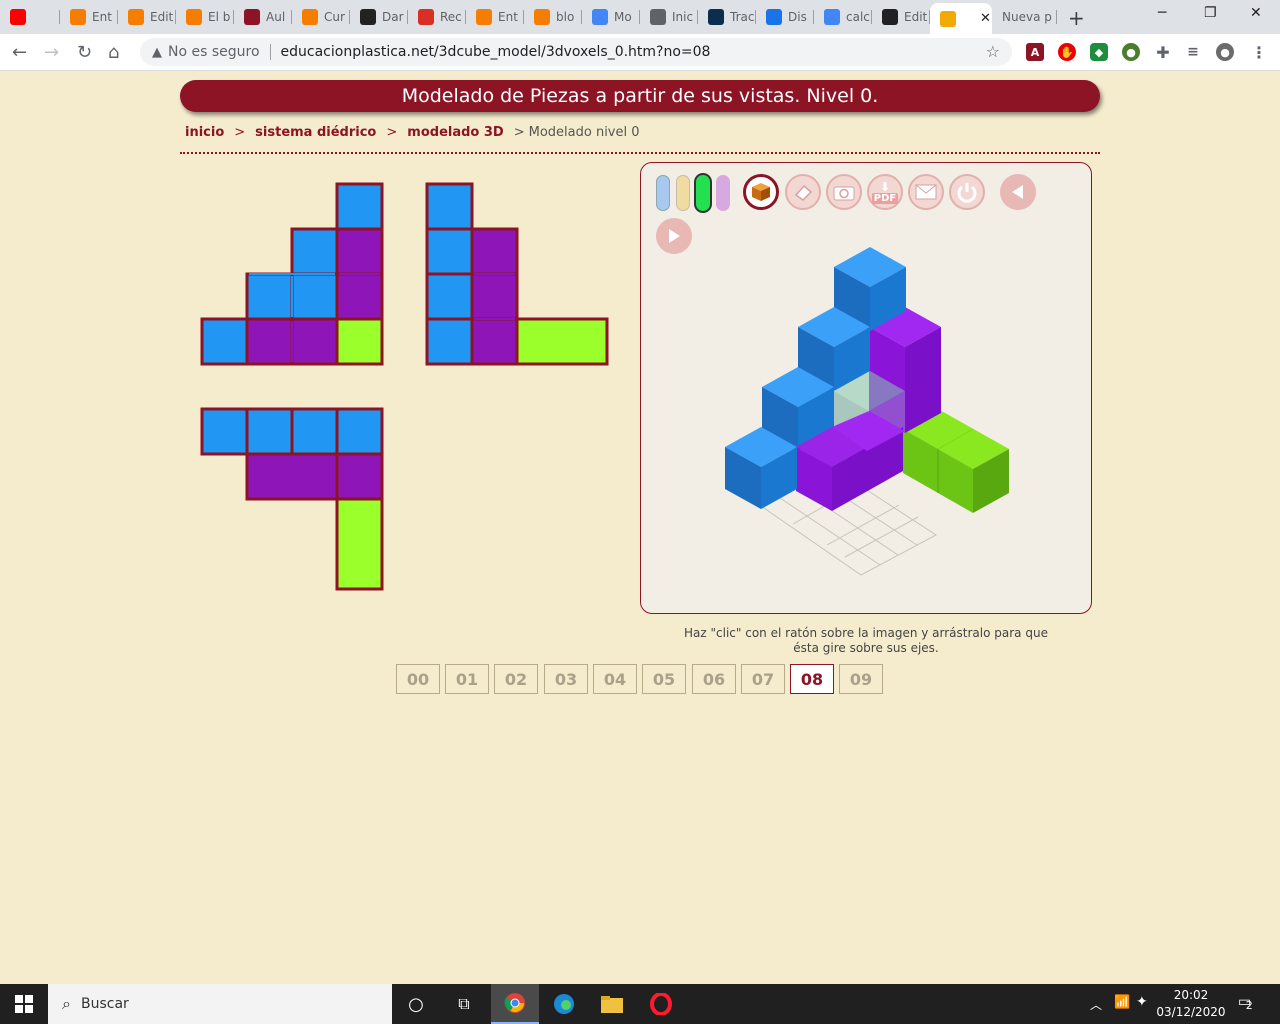 This screenshot has height=1024, width=1280. What do you see at coordinates (565, 17) in the screenshot?
I see `tab-label: blo` at bounding box center [565, 17].